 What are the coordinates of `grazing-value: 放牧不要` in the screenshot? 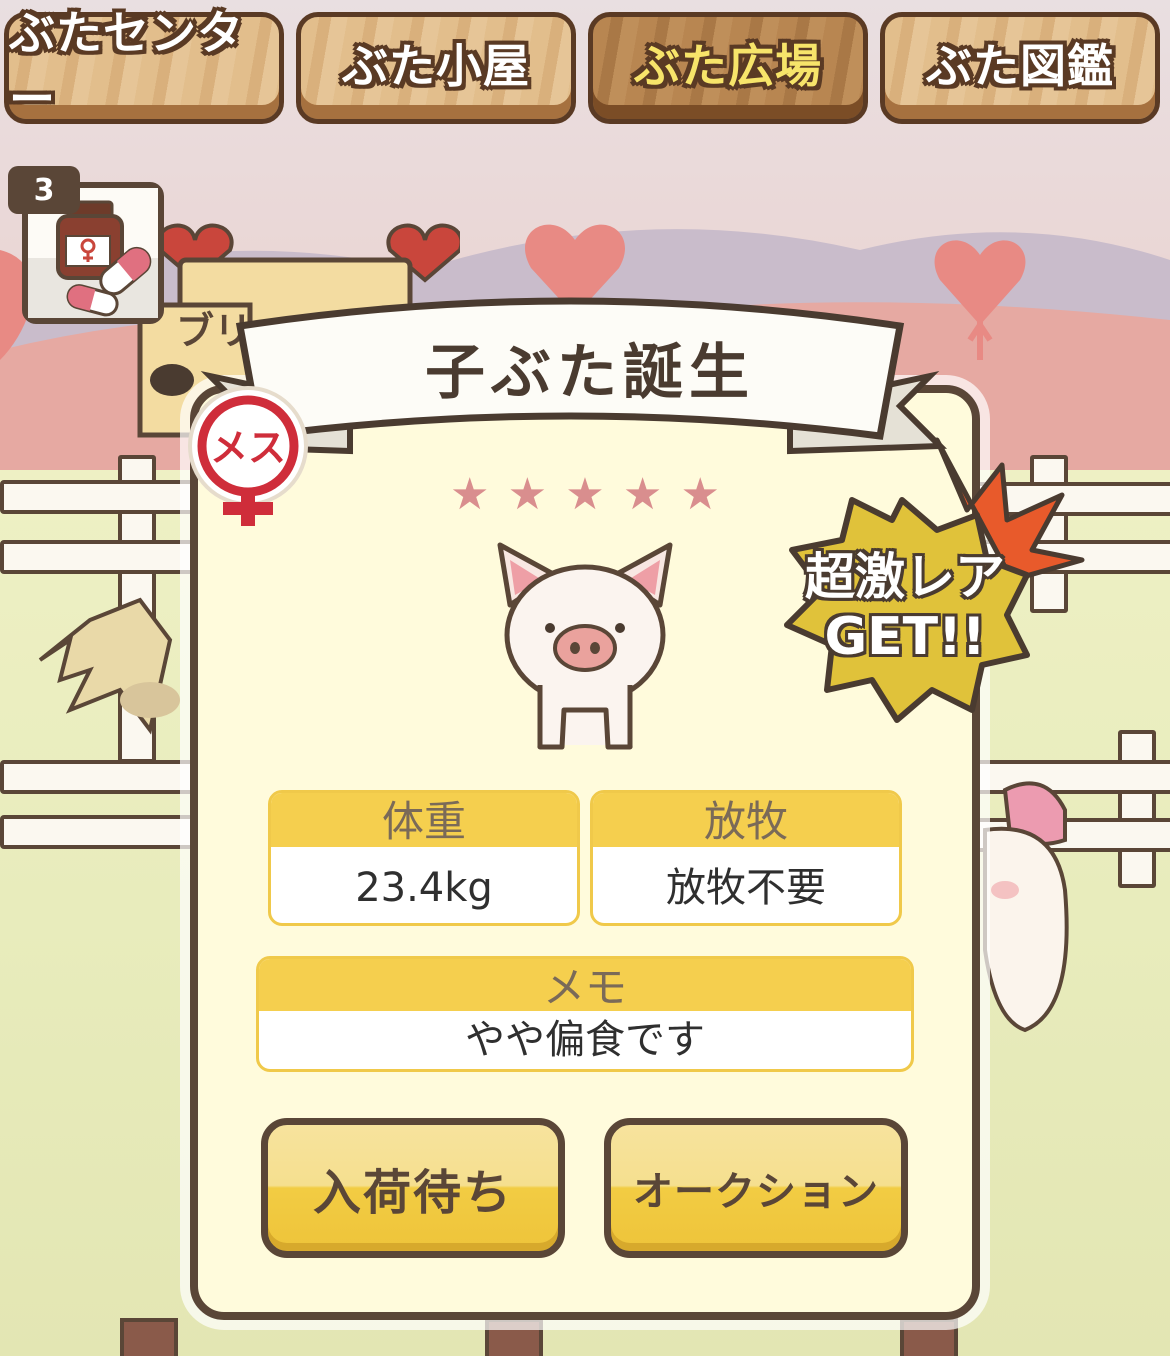 It's located at (746, 888).